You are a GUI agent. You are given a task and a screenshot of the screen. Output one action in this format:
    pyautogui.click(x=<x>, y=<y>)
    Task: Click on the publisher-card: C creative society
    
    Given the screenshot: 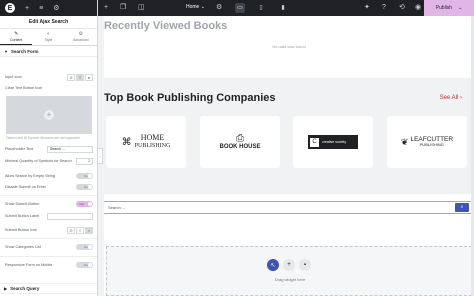 What is the action you would take?
    pyautogui.click(x=333, y=142)
    